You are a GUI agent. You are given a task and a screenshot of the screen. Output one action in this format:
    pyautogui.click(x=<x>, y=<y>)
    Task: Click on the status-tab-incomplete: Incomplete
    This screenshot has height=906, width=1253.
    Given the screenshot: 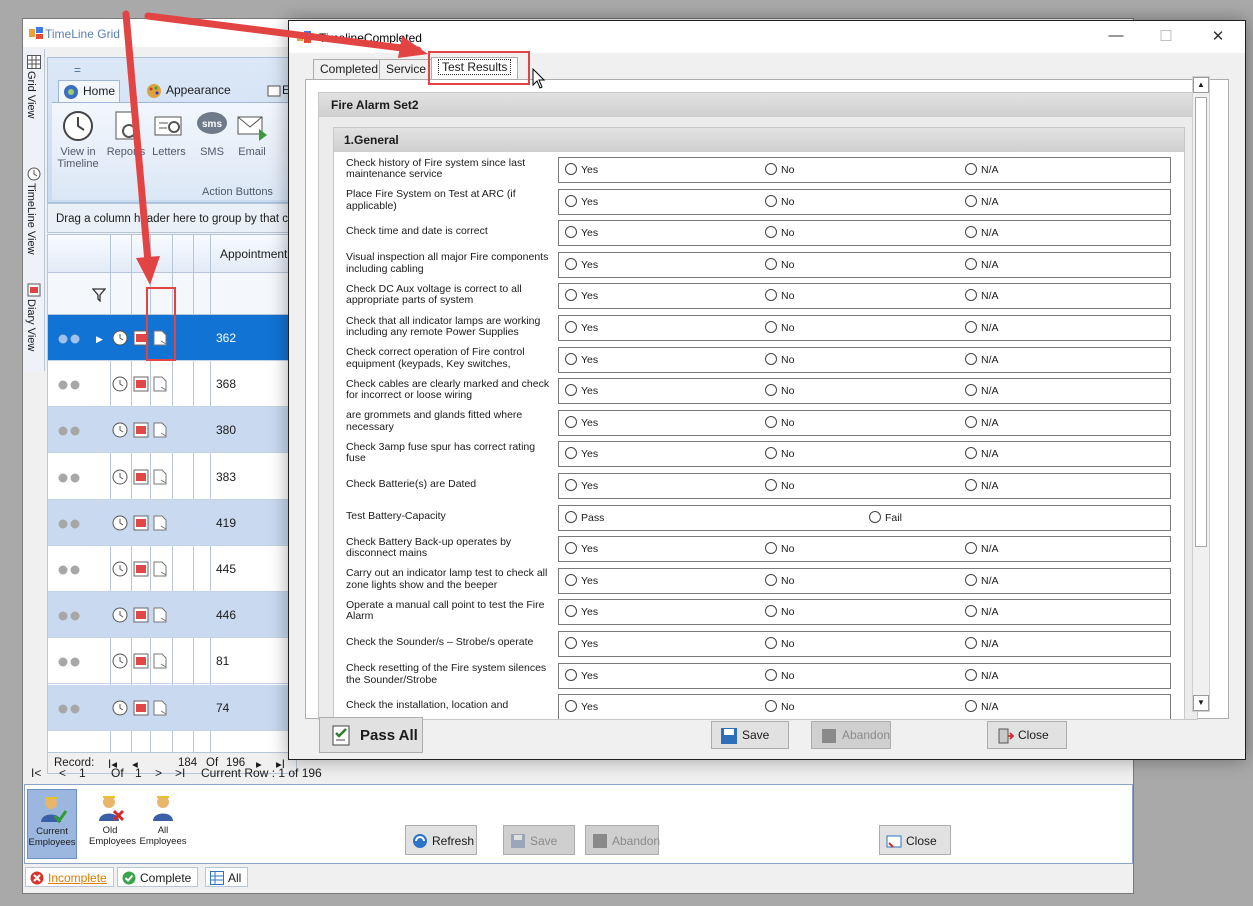 What is the action you would take?
    pyautogui.click(x=69, y=877)
    